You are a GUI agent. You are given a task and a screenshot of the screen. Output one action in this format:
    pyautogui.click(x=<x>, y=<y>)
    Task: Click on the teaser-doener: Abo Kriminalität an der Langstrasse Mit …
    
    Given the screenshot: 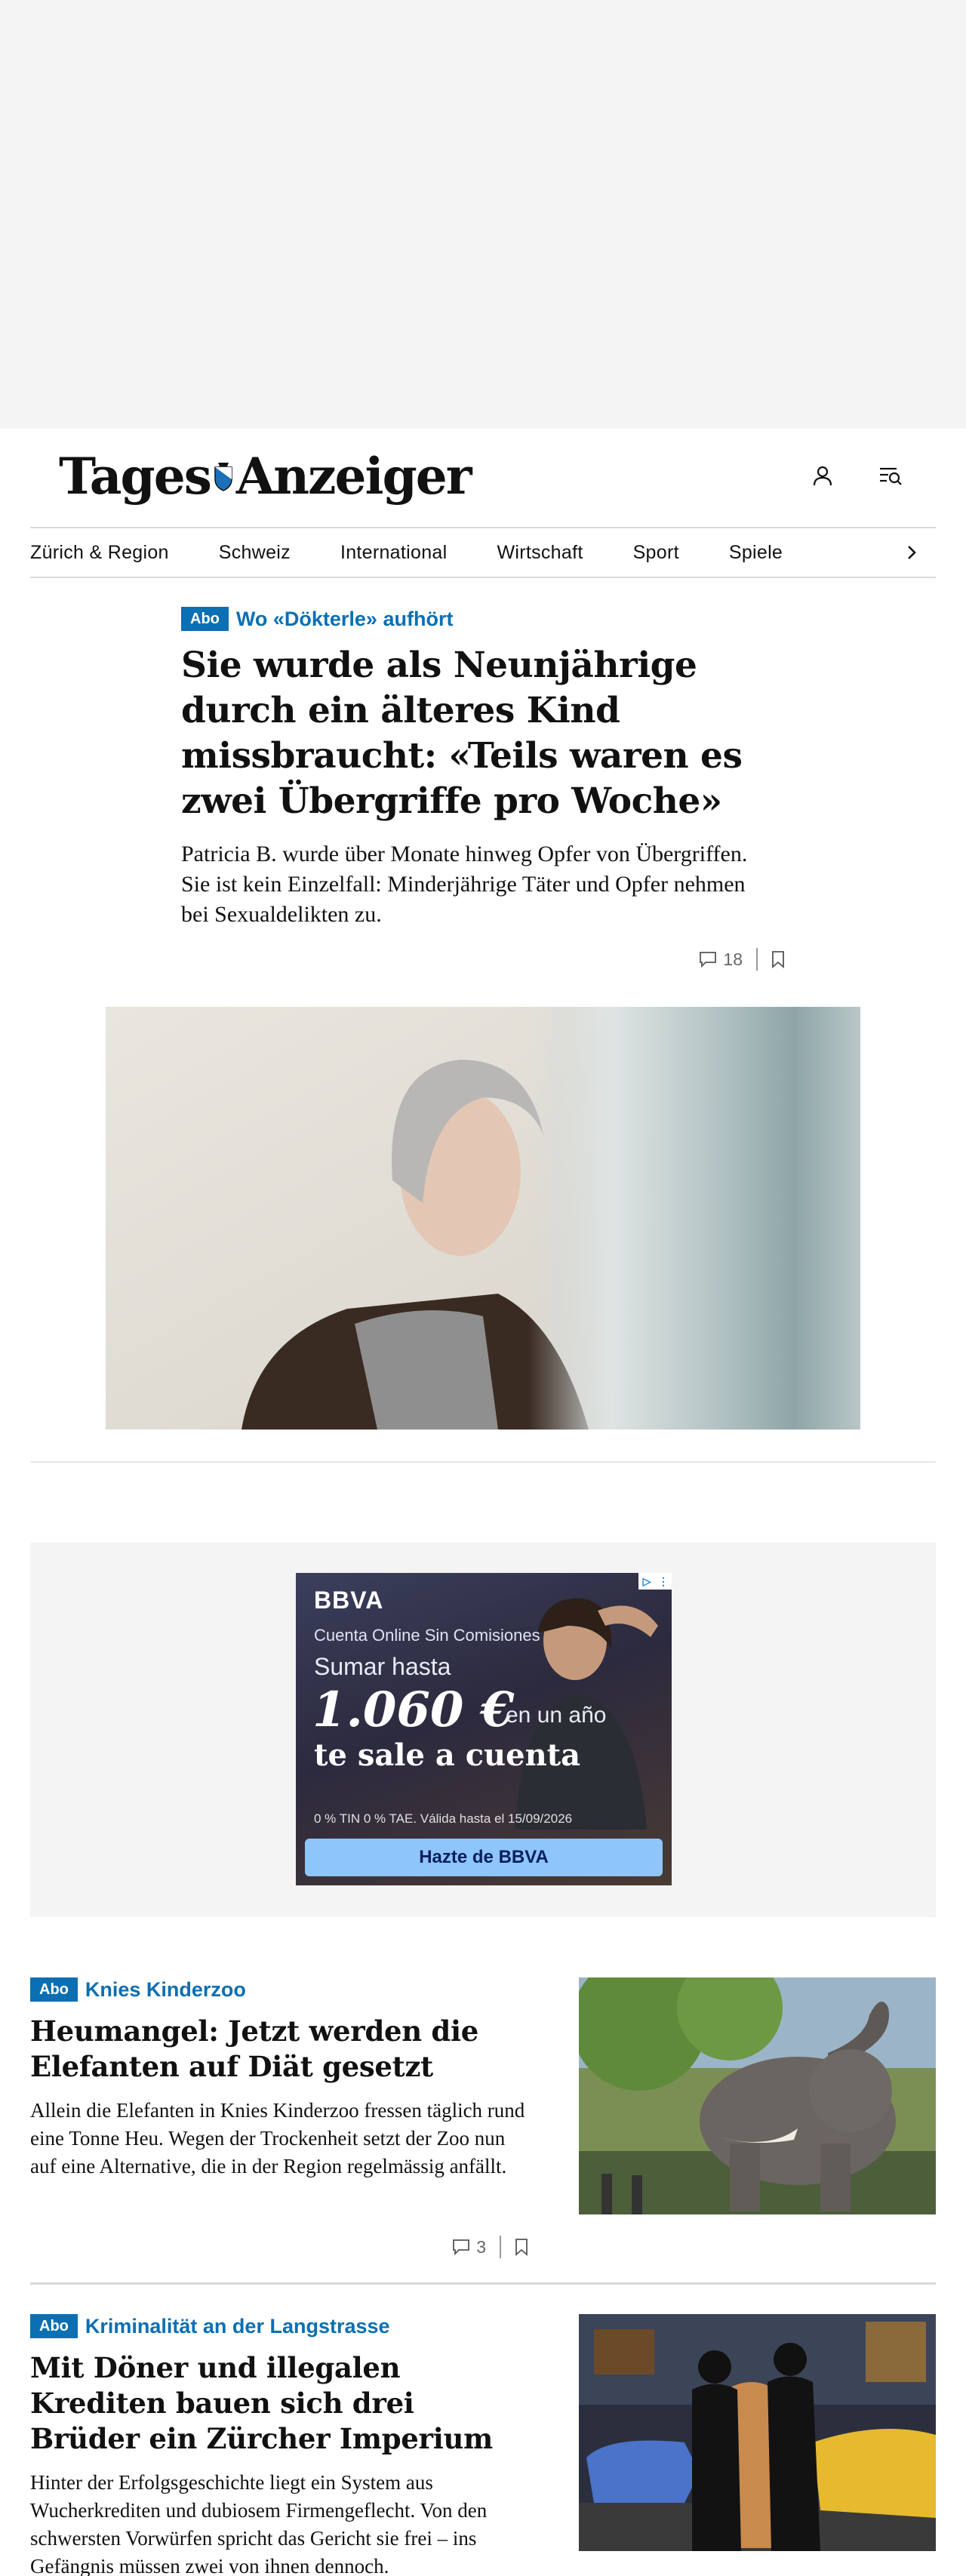 What is the action you would take?
    pyautogui.click(x=483, y=2445)
    